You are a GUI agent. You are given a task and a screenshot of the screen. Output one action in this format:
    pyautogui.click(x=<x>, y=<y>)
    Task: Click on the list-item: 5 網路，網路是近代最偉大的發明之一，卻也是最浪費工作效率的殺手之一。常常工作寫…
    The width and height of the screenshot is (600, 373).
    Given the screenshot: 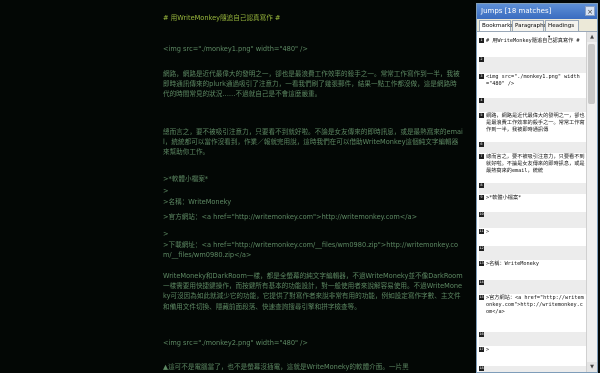 What is the action you would take?
    pyautogui.click(x=533, y=127)
    